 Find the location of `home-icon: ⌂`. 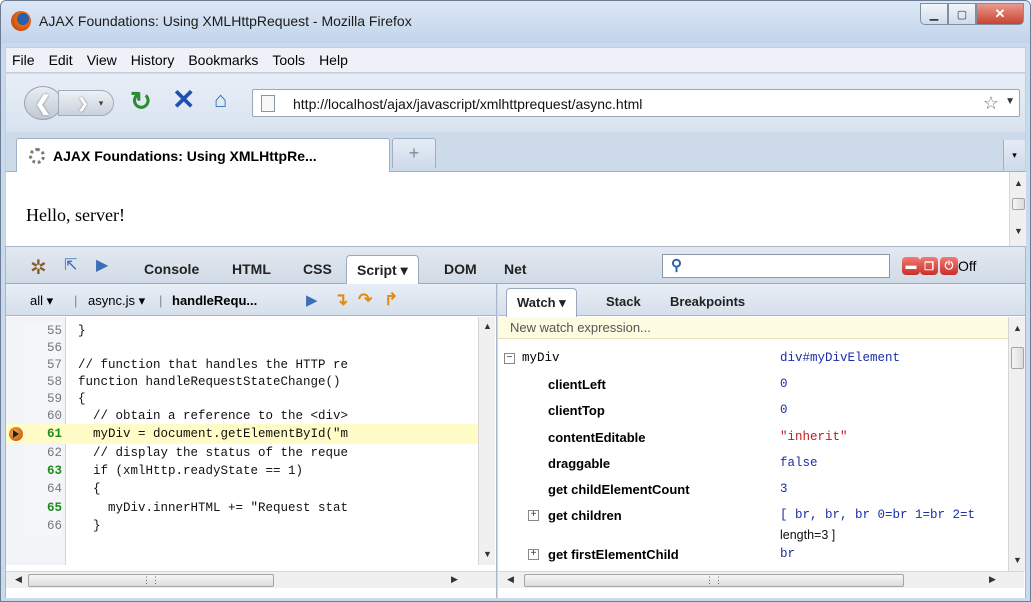

home-icon: ⌂ is located at coordinates (226, 100).